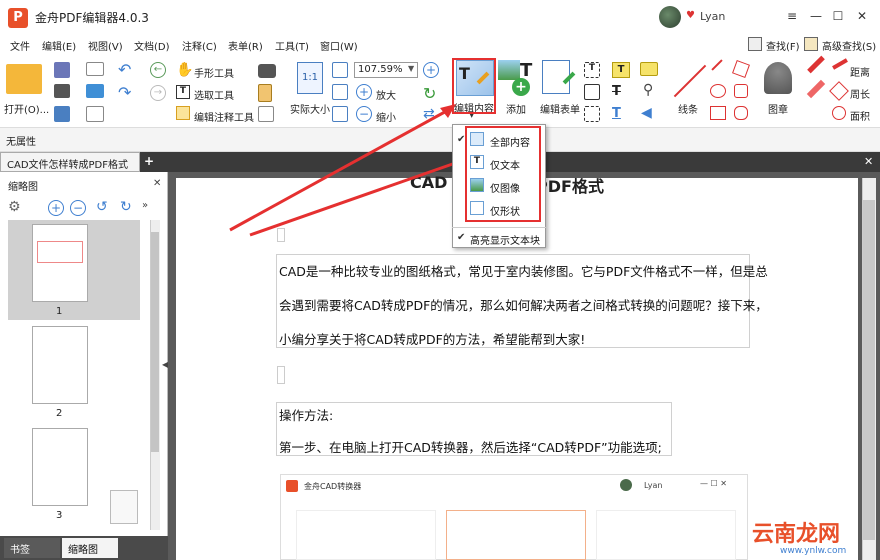  I want to click on dropdown-item-highlight-blocks: 高亮显示文本块, so click(505, 239).